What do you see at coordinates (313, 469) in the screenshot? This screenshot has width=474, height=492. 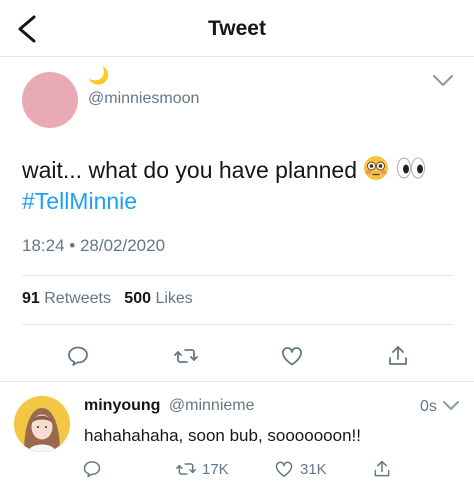 I see `like-count: 31K` at bounding box center [313, 469].